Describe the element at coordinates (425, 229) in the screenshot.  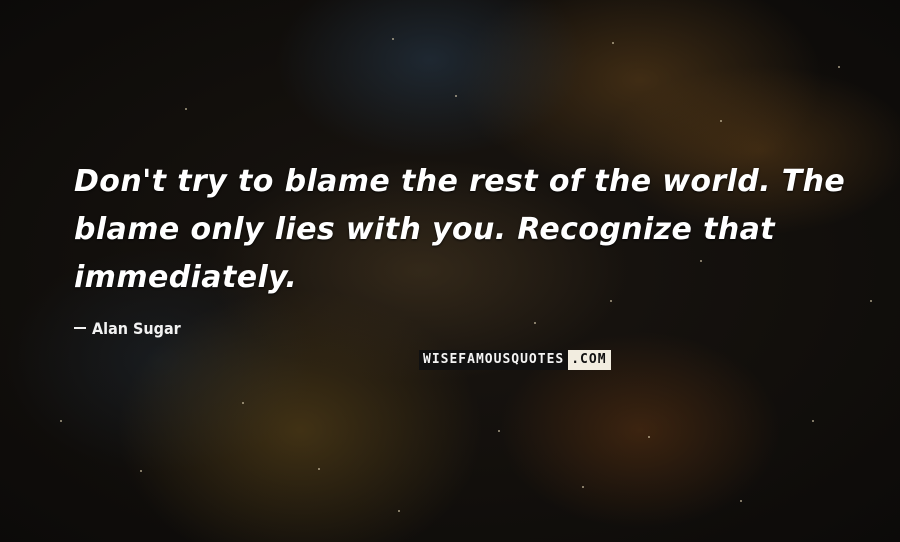
I see `quote-line-2: blame only lies with you. Recognize that` at that location.